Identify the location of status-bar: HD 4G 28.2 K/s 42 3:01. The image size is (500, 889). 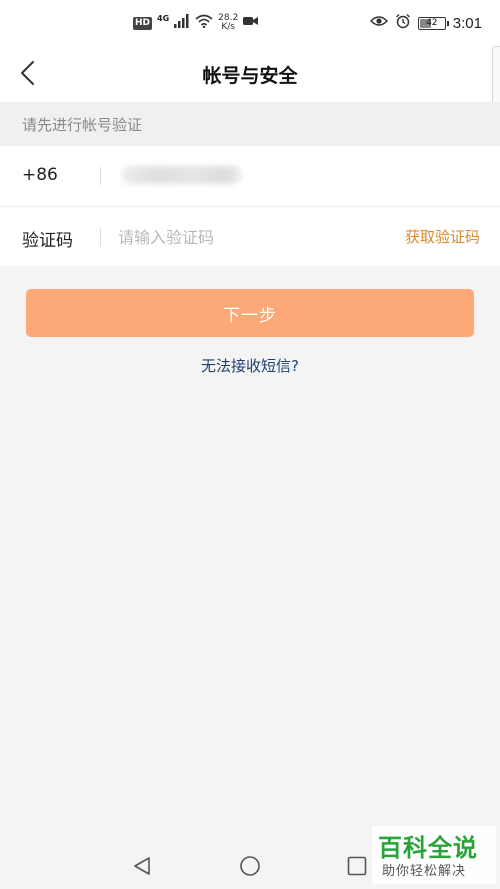
(250, 22).